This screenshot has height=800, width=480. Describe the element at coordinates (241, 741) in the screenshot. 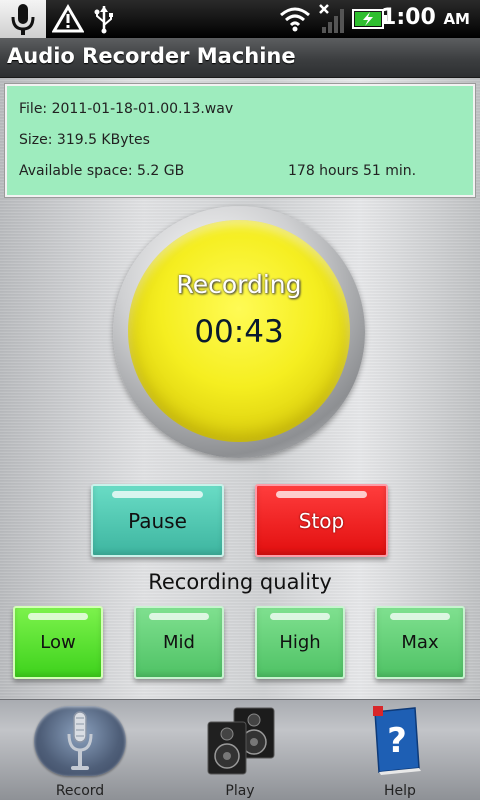

I see `speakers-icon` at that location.